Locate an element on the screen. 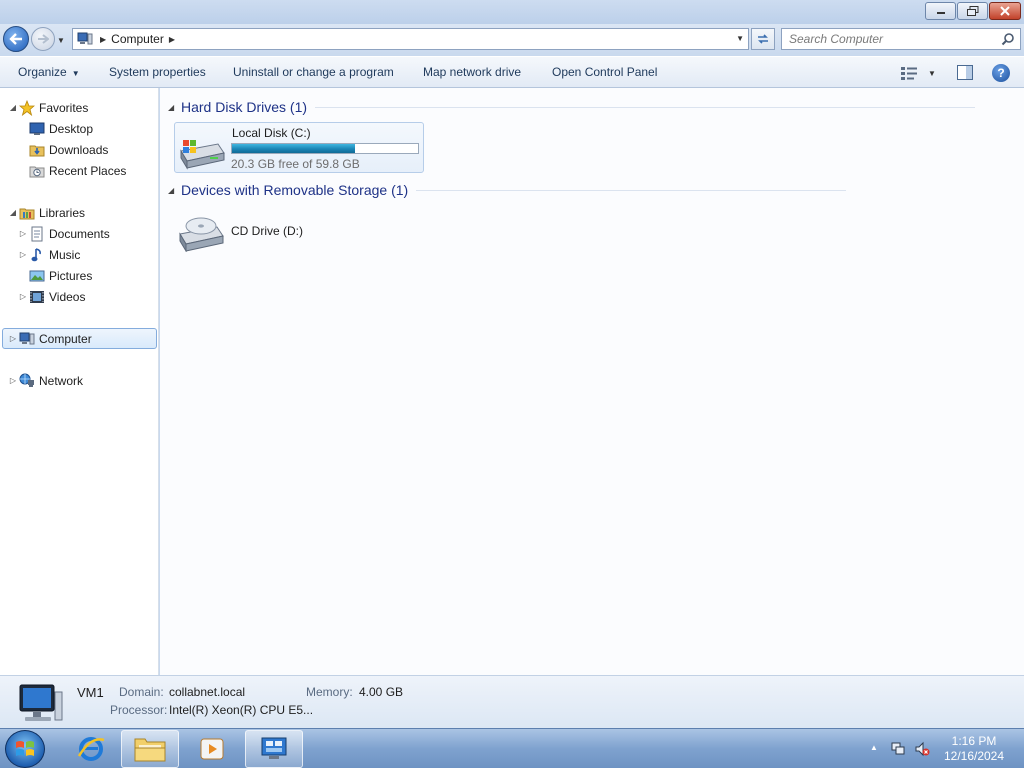 The height and width of the screenshot is (768, 1024). preview-pane-icon is located at coordinates (965, 72).